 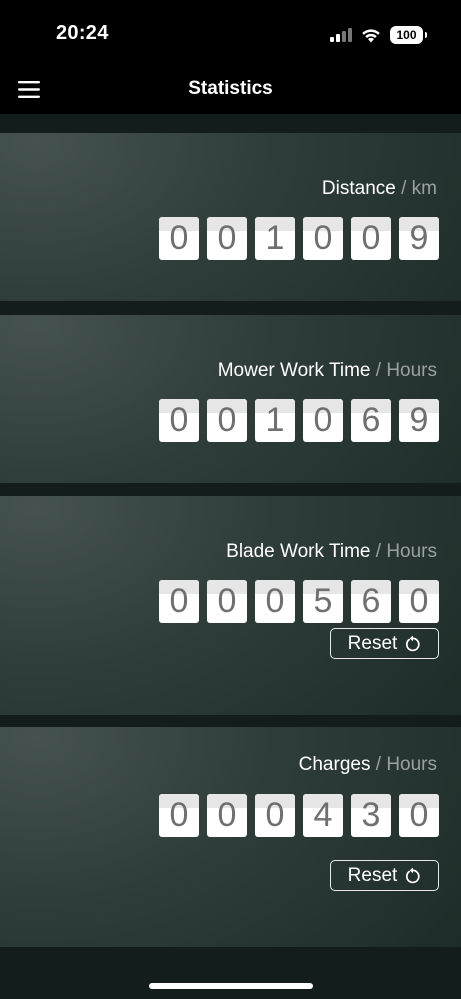 I want to click on digit-counter: 0 0 1 0 0 9, so click(x=299, y=238).